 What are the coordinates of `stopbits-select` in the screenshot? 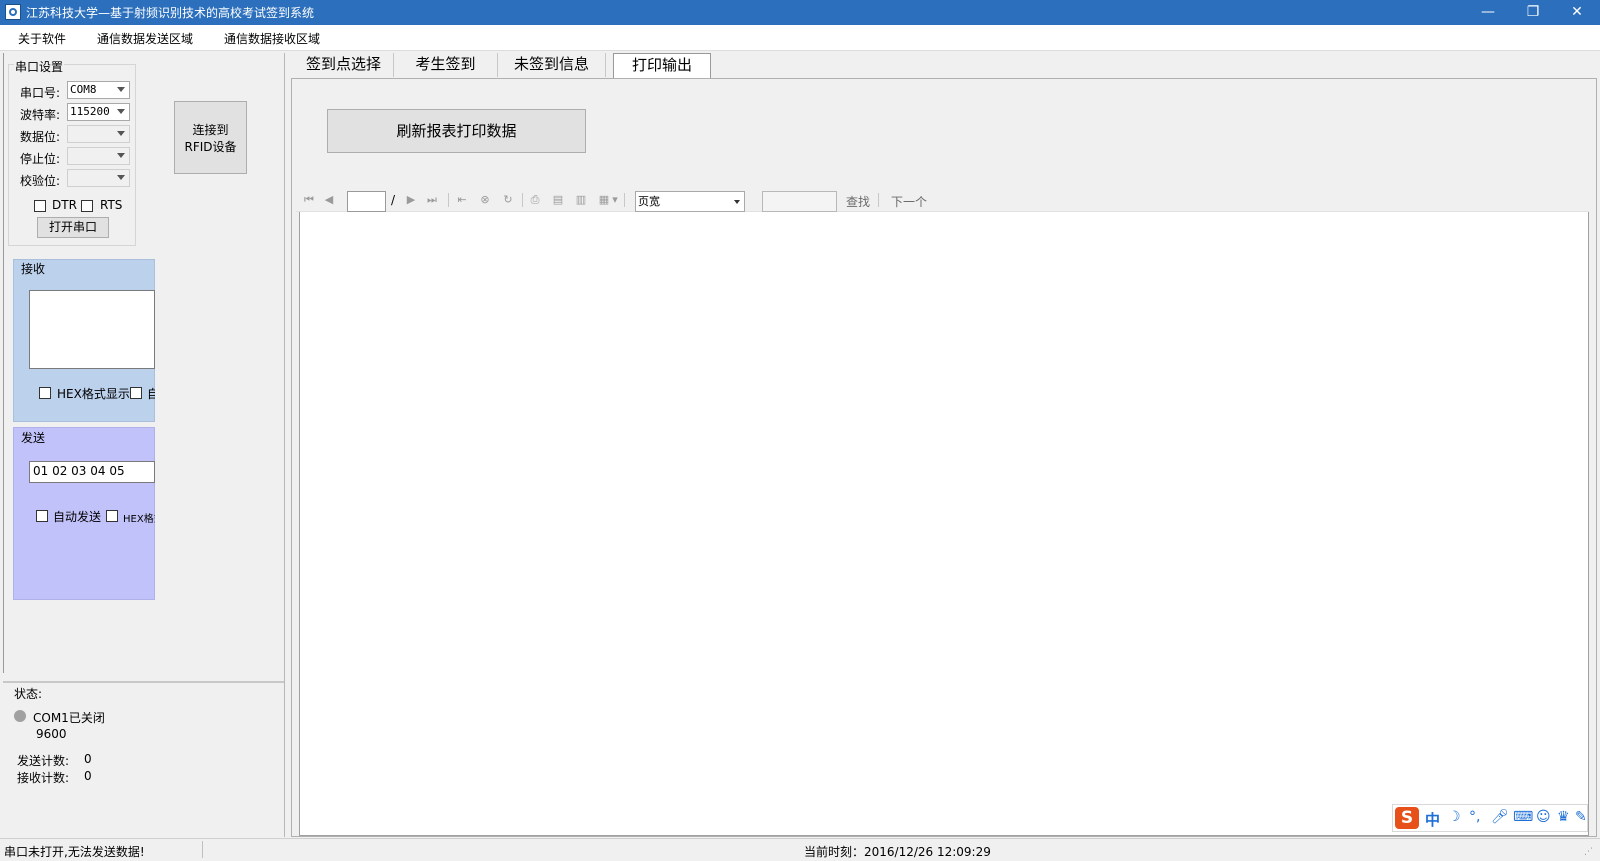 It's located at (98, 156).